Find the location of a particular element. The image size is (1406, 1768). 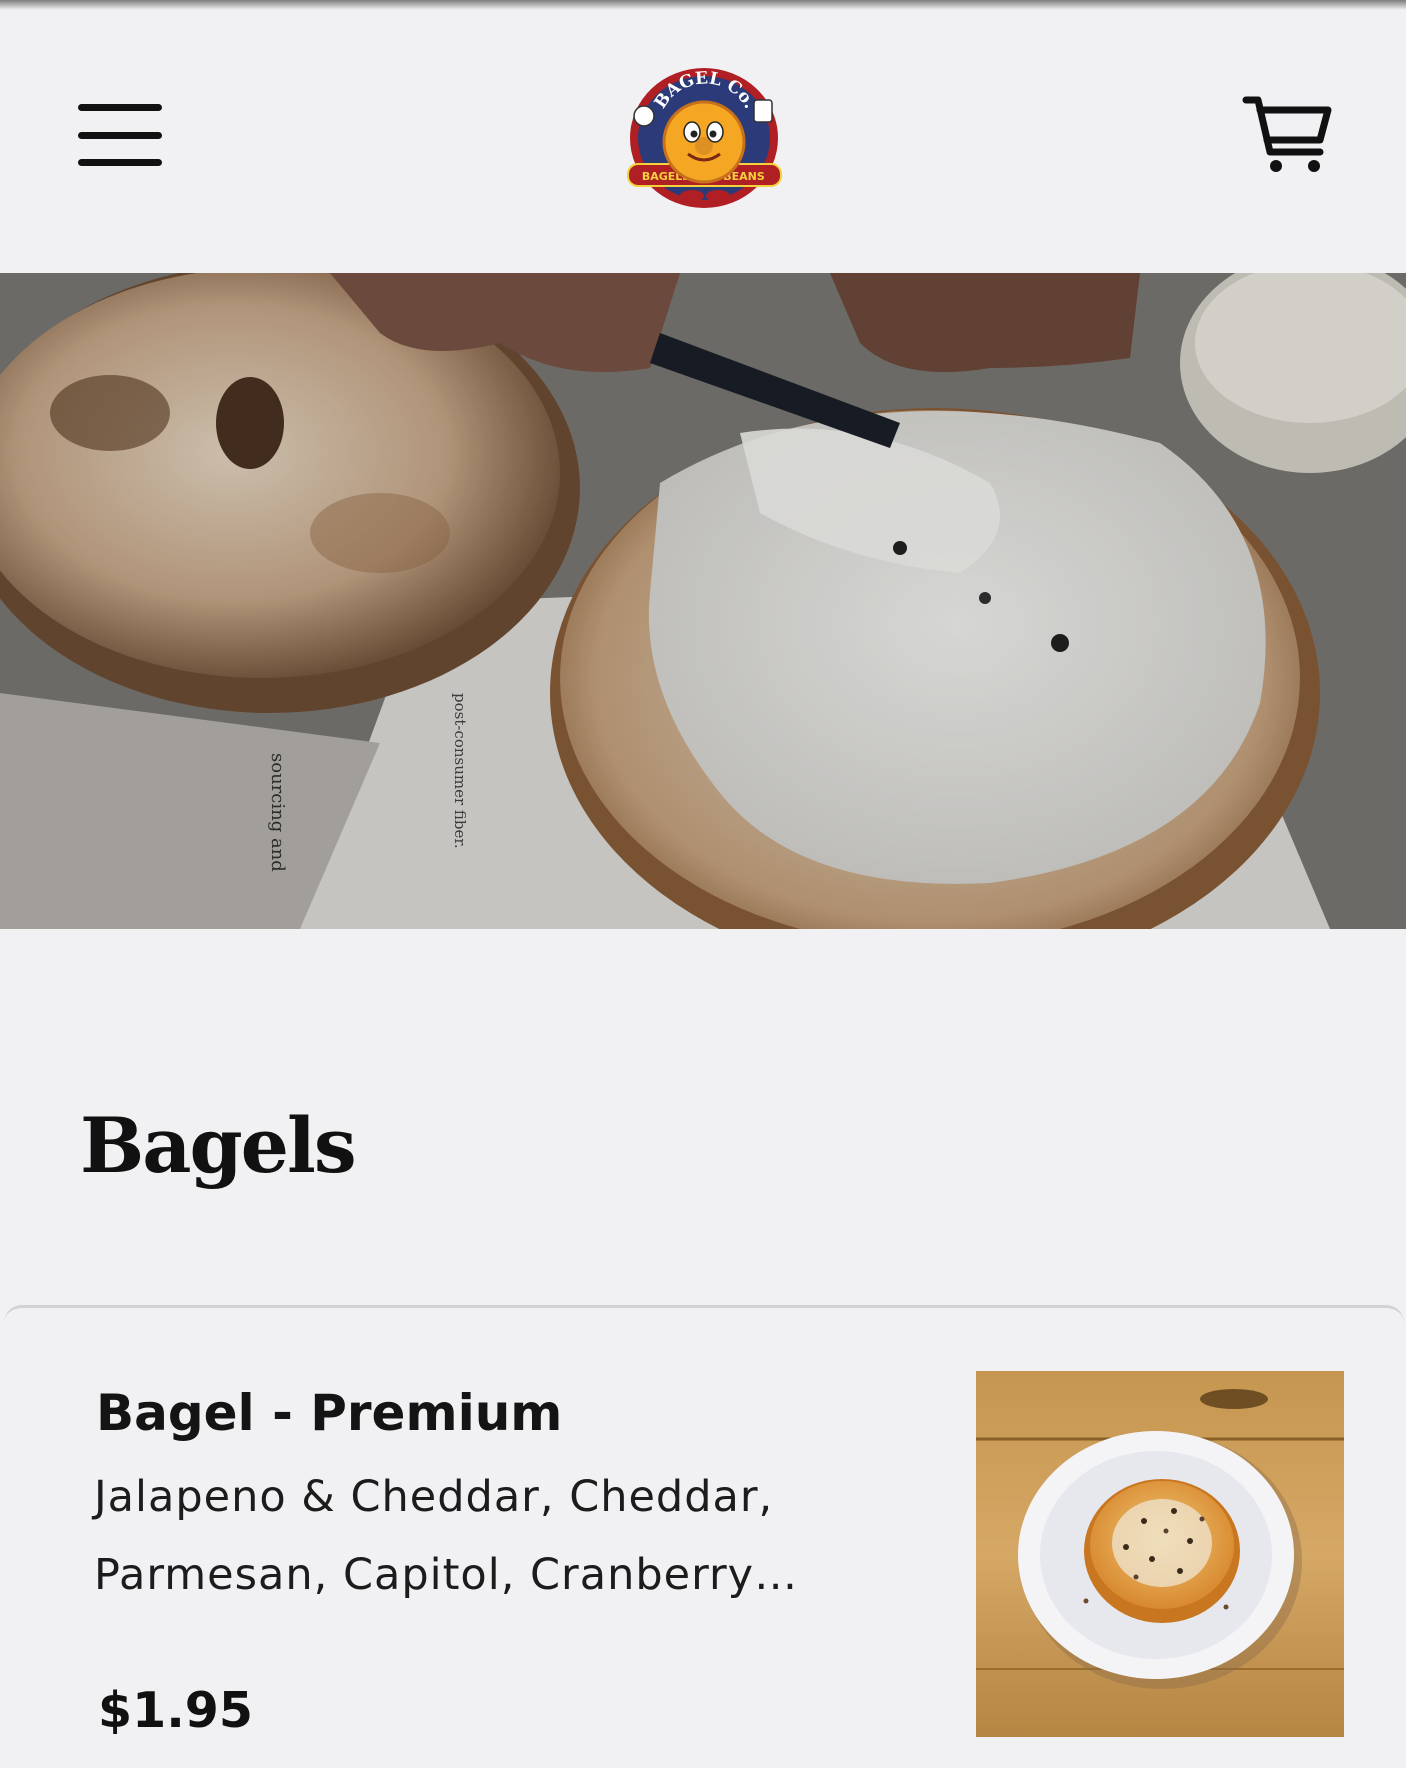

section-title: Bagels is located at coordinates (218, 1145).